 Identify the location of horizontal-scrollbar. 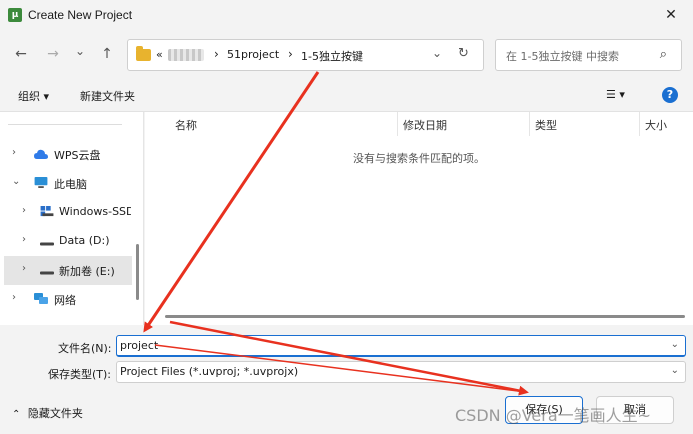
(425, 316).